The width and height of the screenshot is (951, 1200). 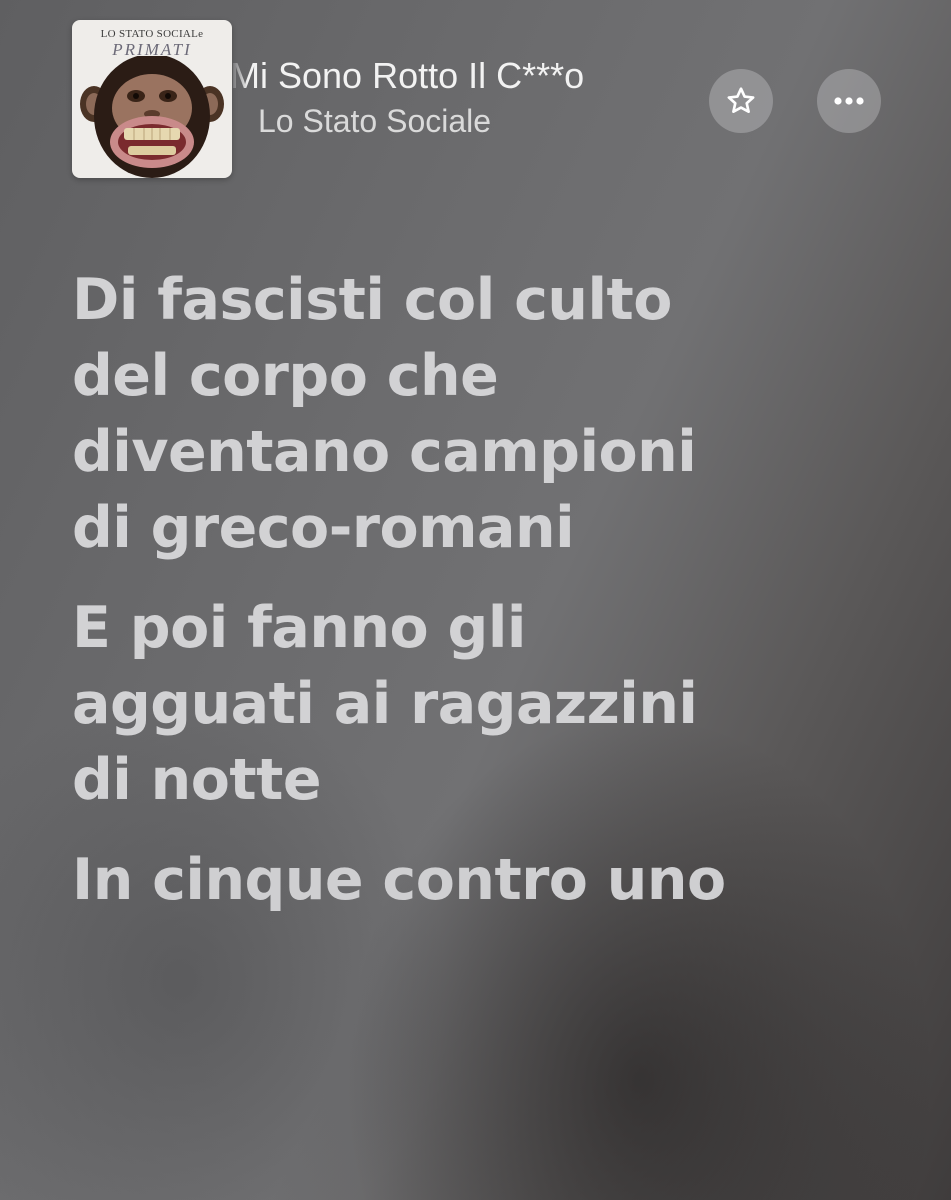 What do you see at coordinates (492, 628) in the screenshot?
I see `lyric-line: E poi fanno gli` at bounding box center [492, 628].